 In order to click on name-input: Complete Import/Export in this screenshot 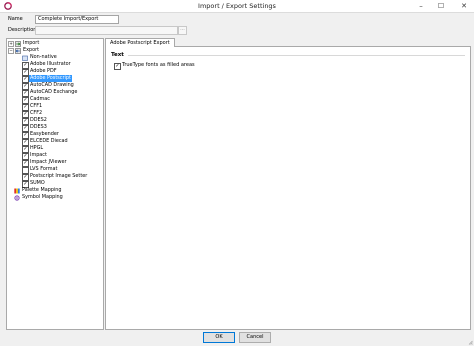, I will do `click(77, 19)`.